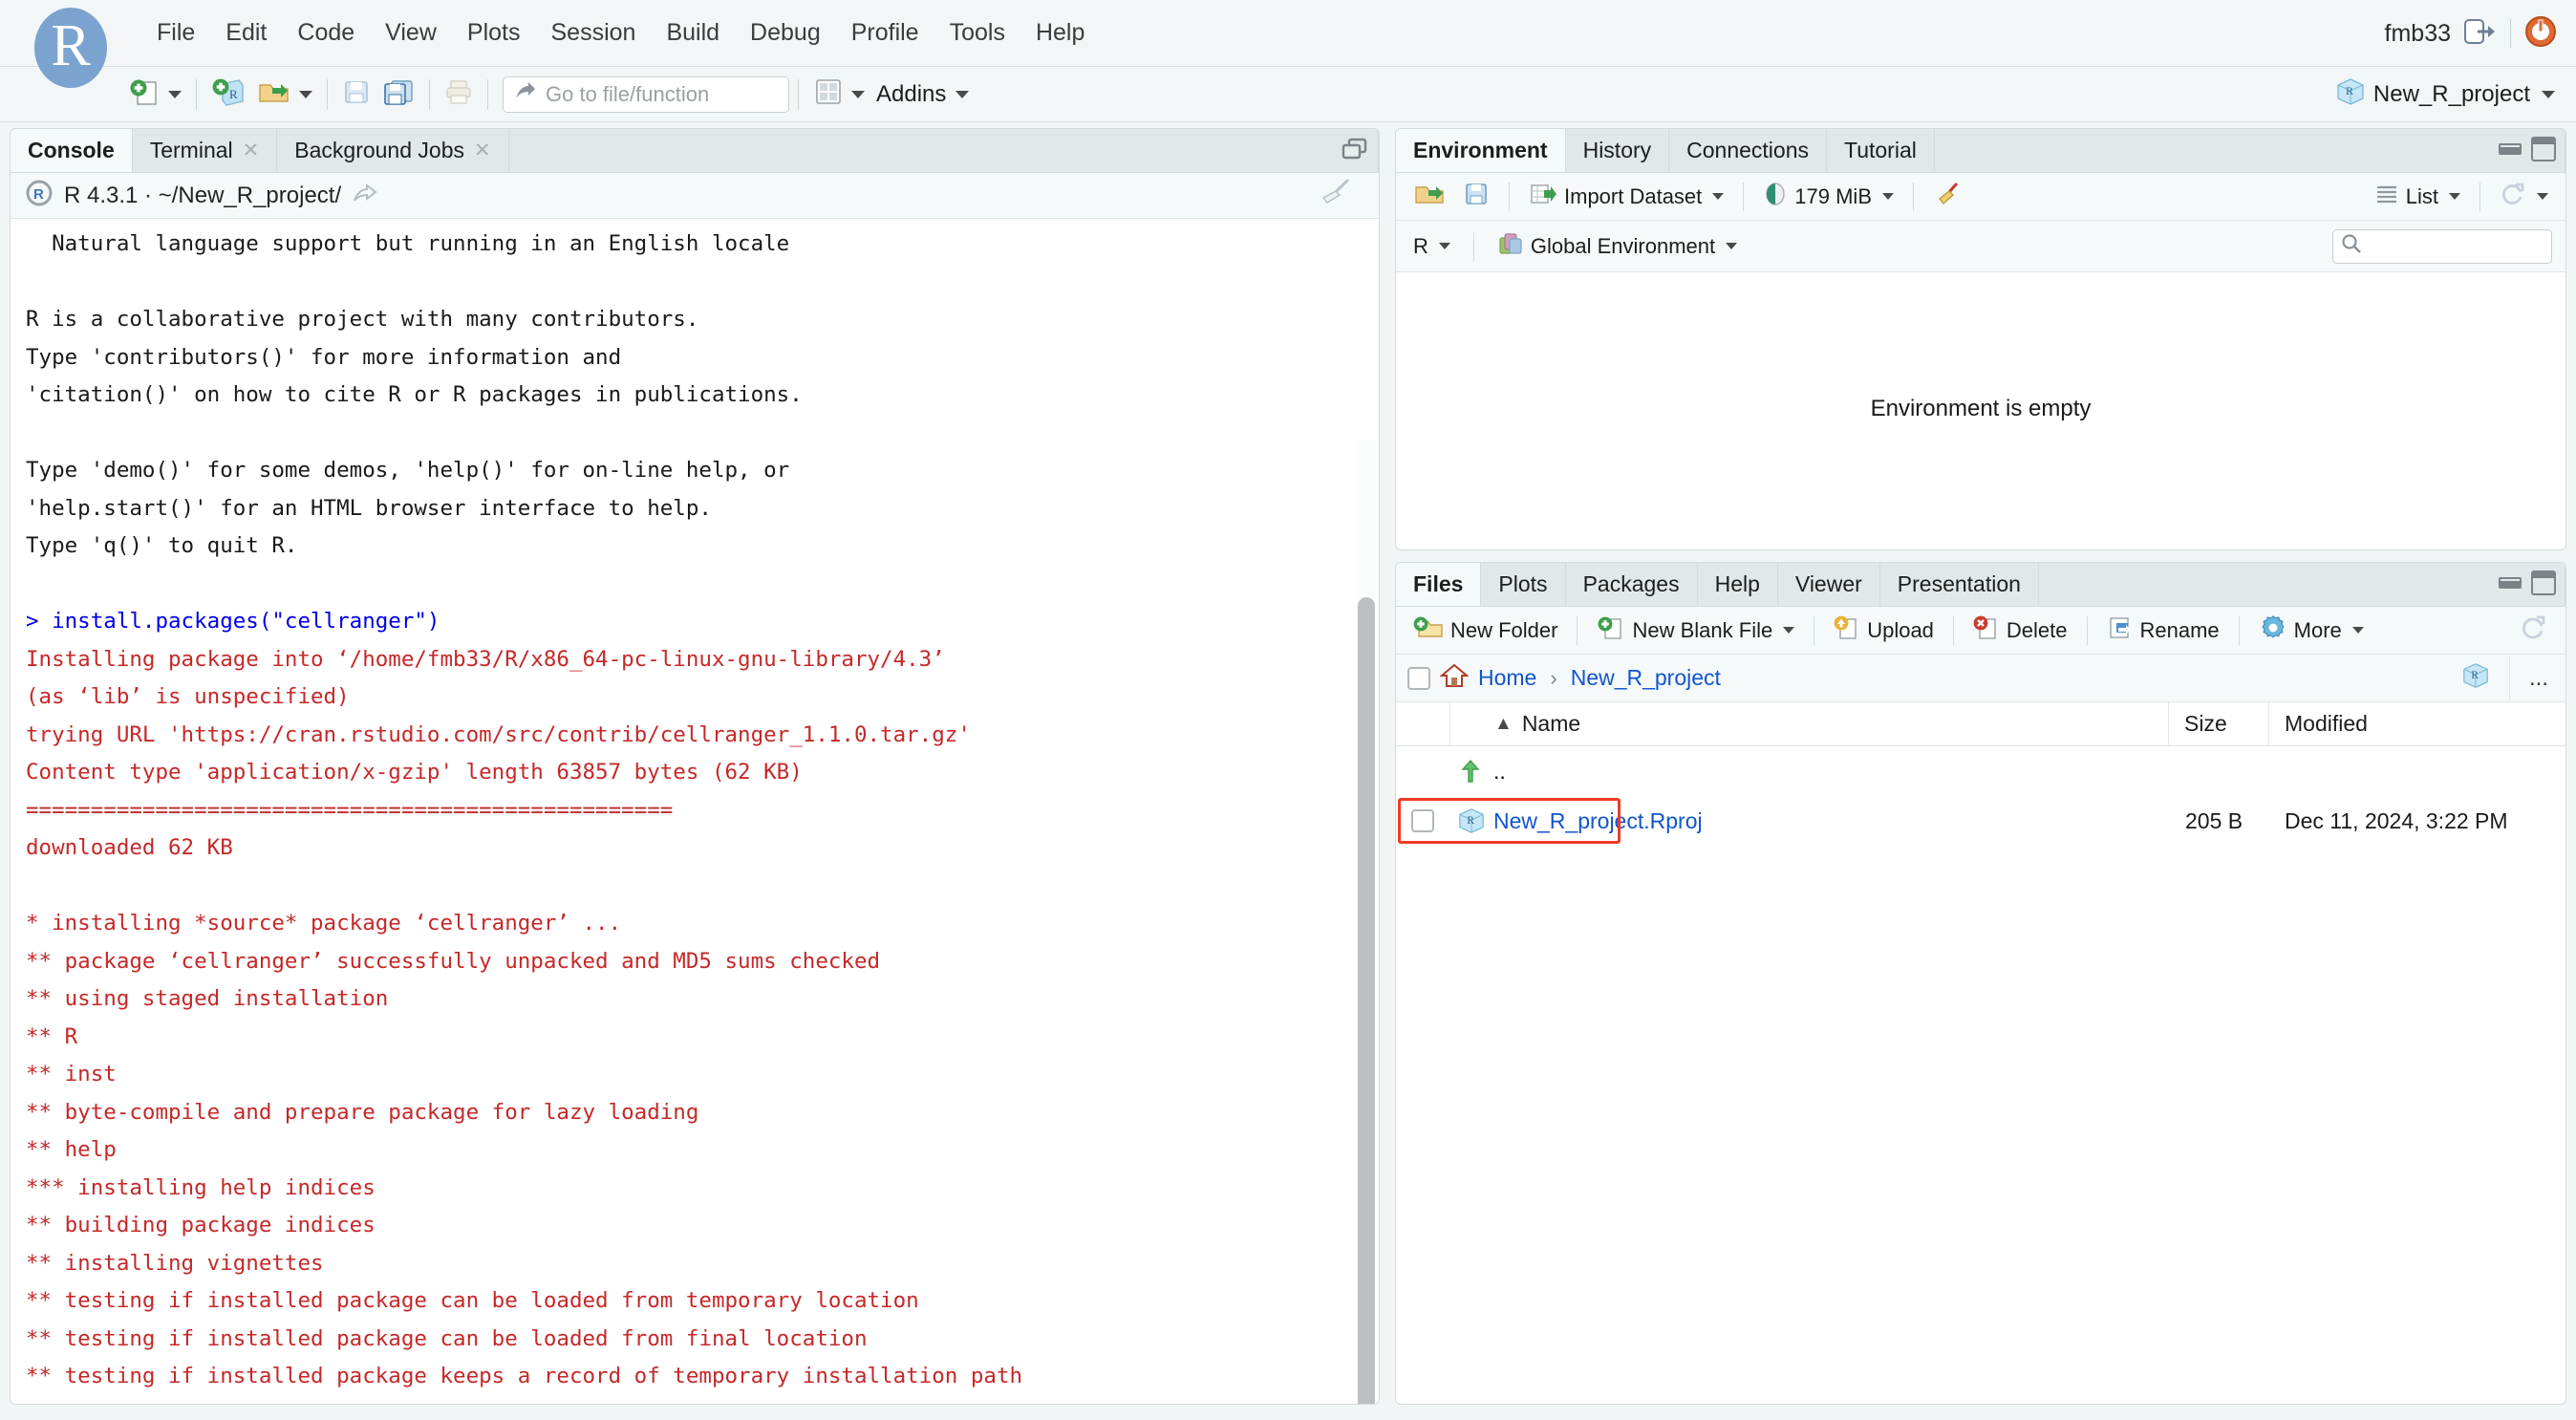 The image size is (2576, 1420). What do you see at coordinates (356, 94) in the screenshot?
I see `save-button` at bounding box center [356, 94].